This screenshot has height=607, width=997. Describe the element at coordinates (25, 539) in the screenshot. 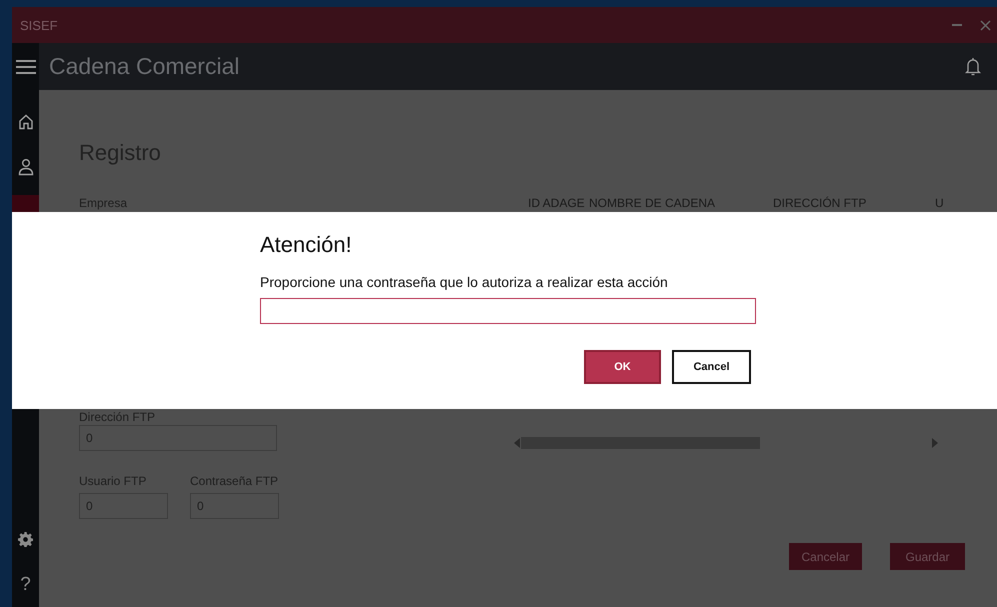

I see `settings-icon` at that location.